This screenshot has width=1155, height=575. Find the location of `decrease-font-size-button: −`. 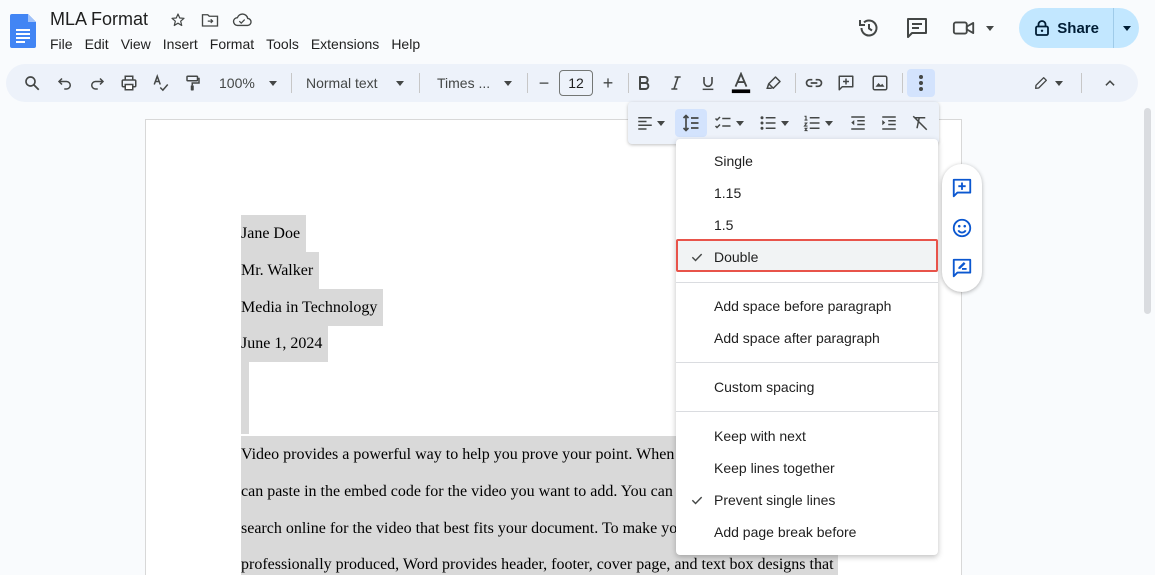

decrease-font-size-button: − is located at coordinates (544, 83).